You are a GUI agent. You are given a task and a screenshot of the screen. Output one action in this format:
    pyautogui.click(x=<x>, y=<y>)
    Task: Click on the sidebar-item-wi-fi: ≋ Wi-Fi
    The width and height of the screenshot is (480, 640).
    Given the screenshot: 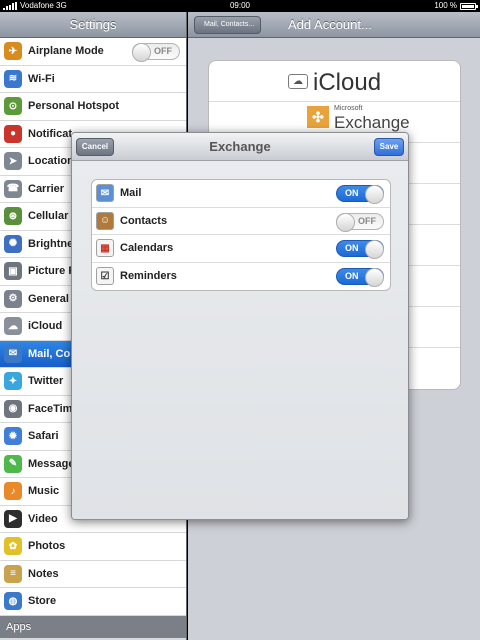 What is the action you would take?
    pyautogui.click(x=93, y=79)
    